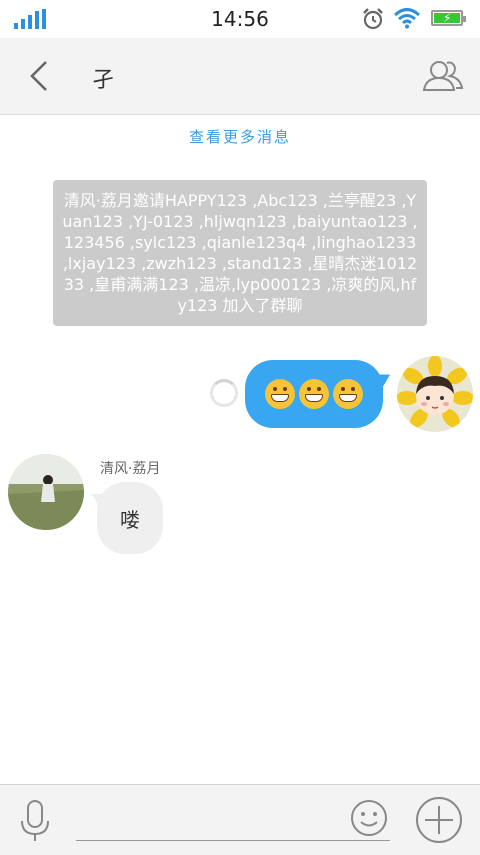 The image size is (480, 855). I want to click on wifi-icon, so click(407, 18).